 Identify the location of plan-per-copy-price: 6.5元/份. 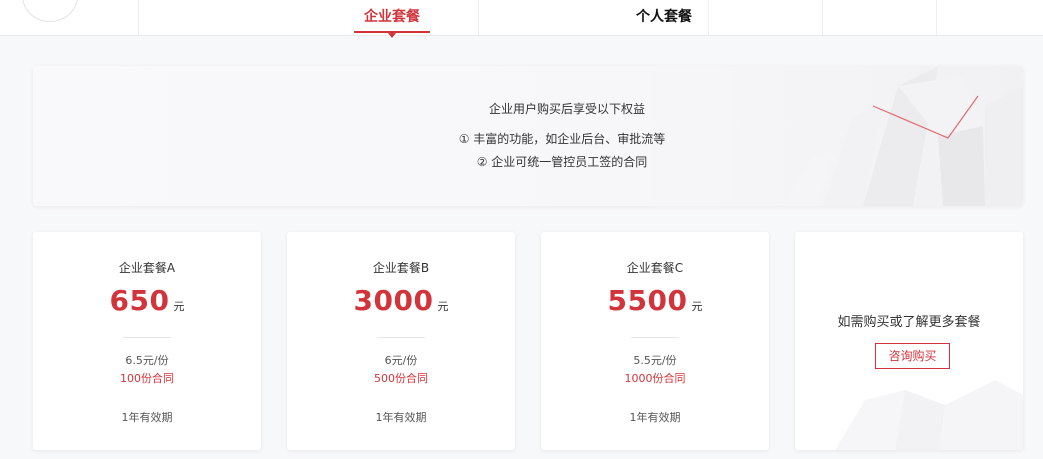
(147, 360).